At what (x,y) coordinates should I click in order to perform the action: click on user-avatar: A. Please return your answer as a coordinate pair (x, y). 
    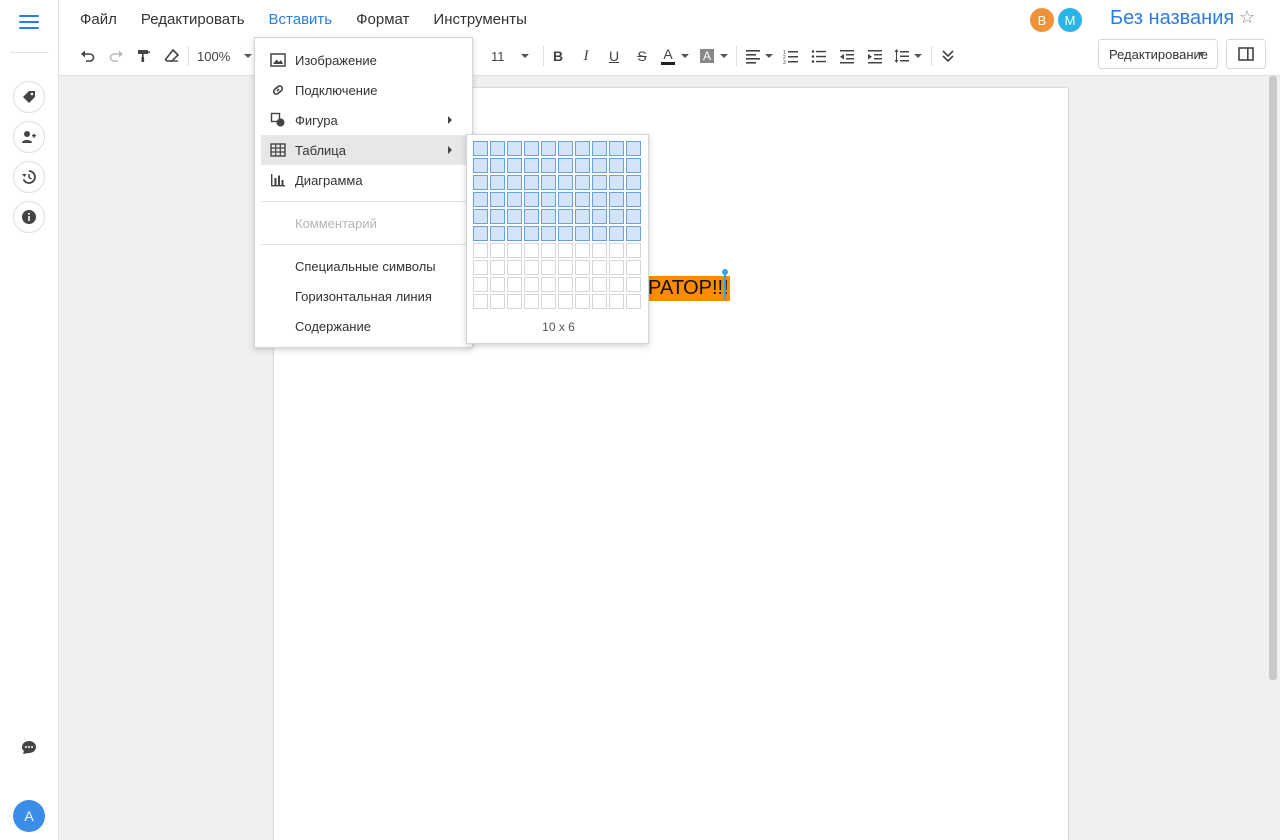
    Looking at the image, I should click on (29, 816).